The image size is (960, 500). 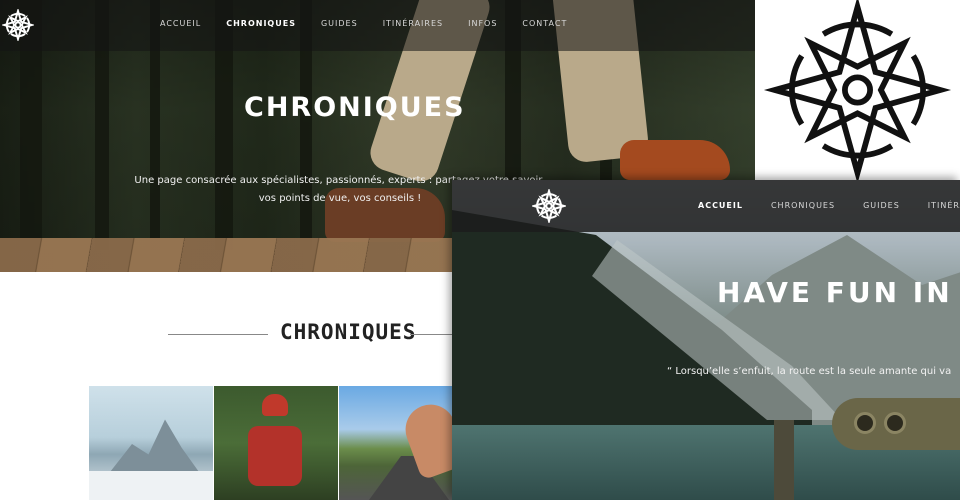 I want to click on hero-title: HAVE FUN IN EU, so click(x=838, y=292).